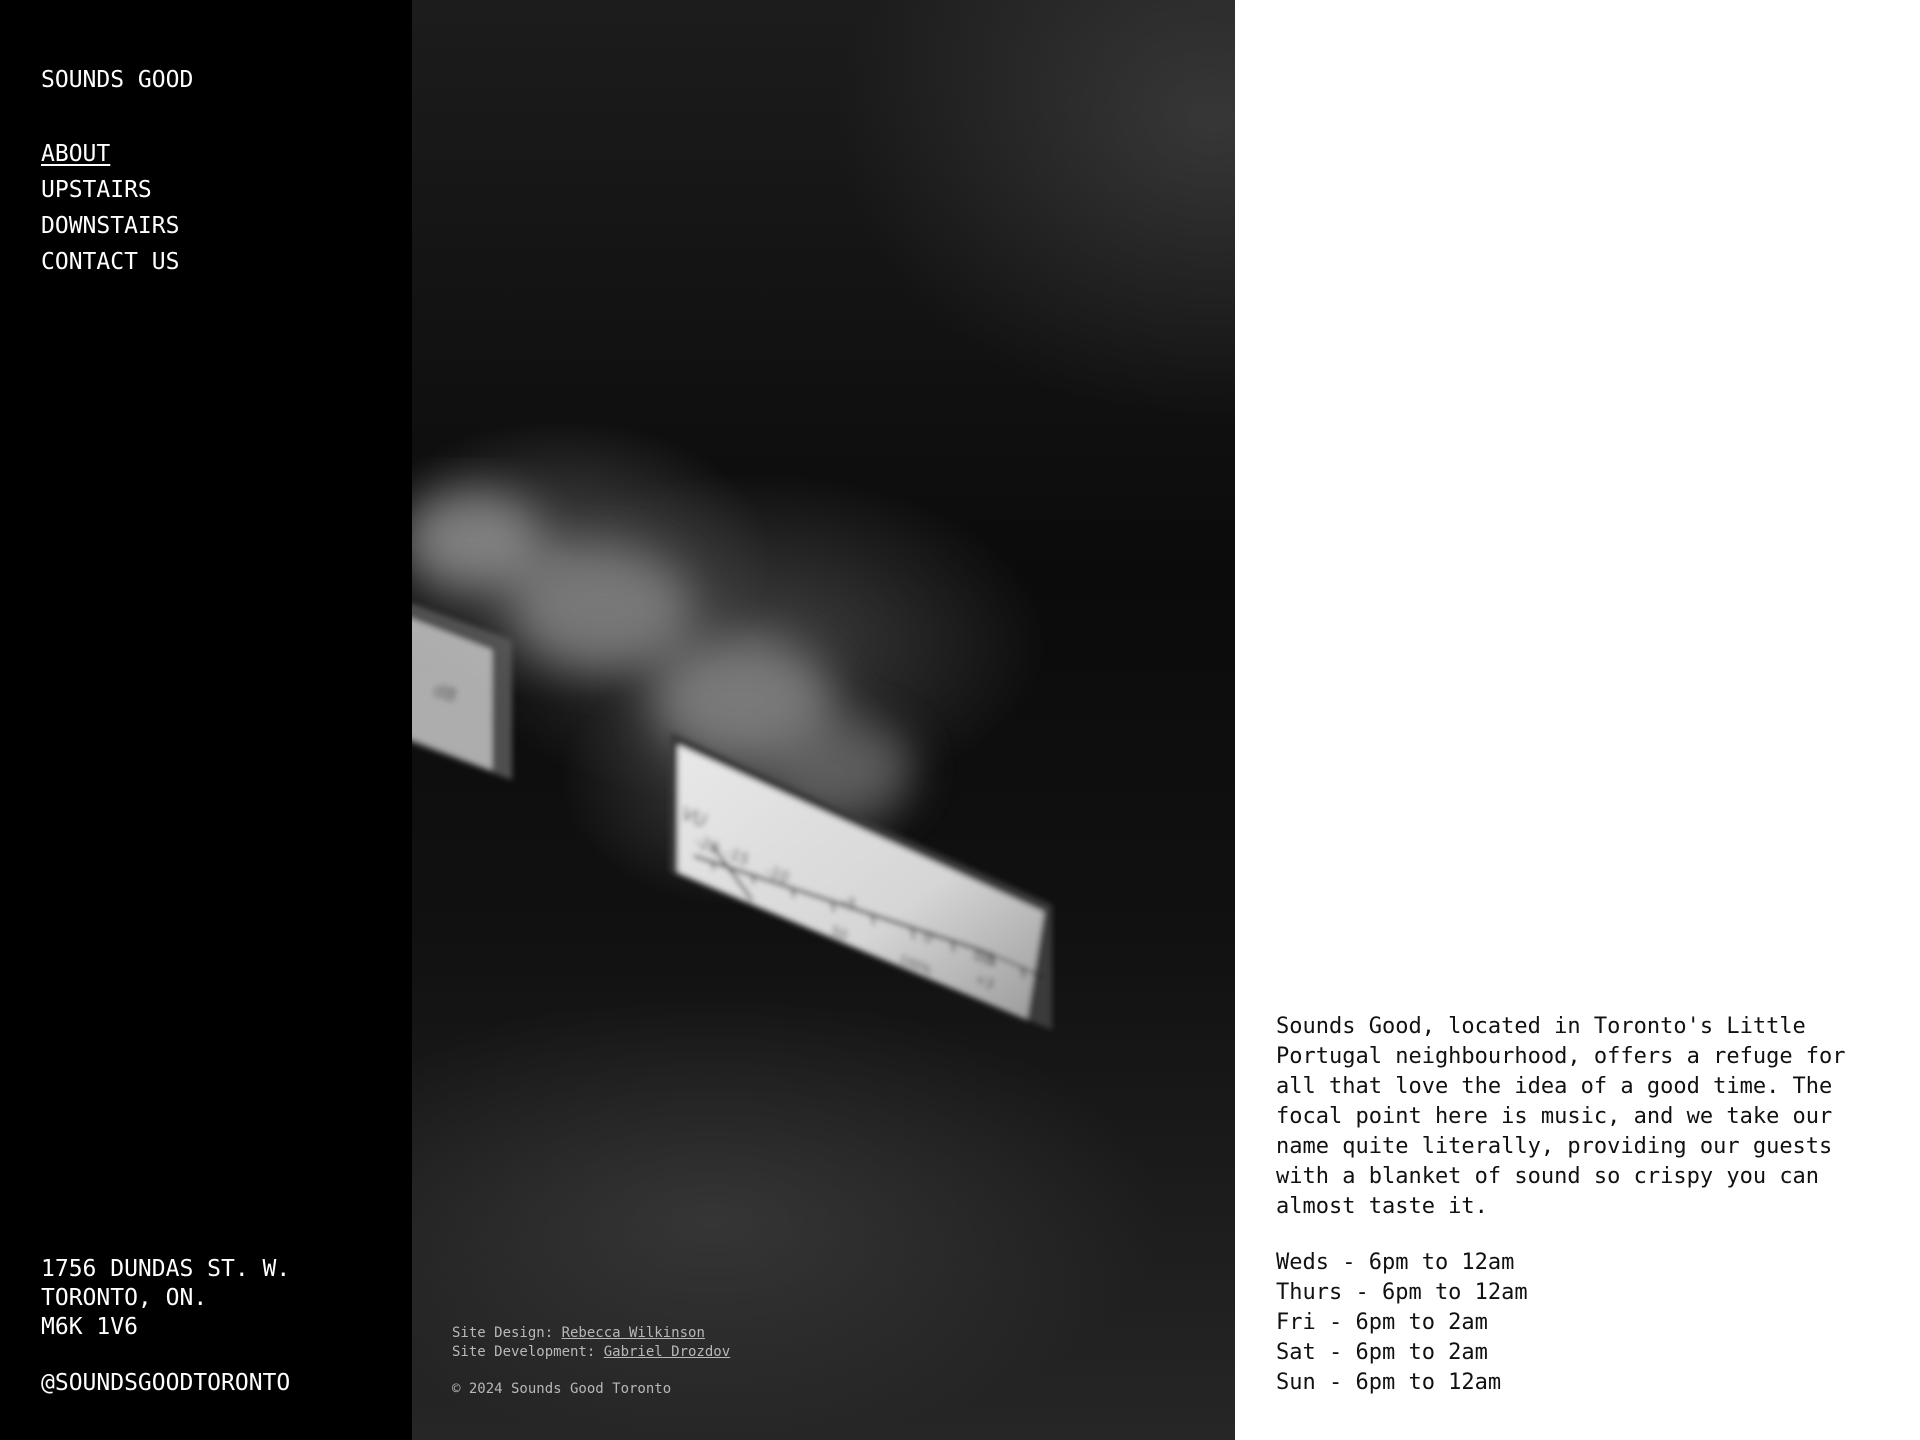 This screenshot has width=1920, height=1440. I want to click on venue-address: 1756 DUNDAS ST. W. TORONTO, ON. M6K 1V6, so click(165, 1298).